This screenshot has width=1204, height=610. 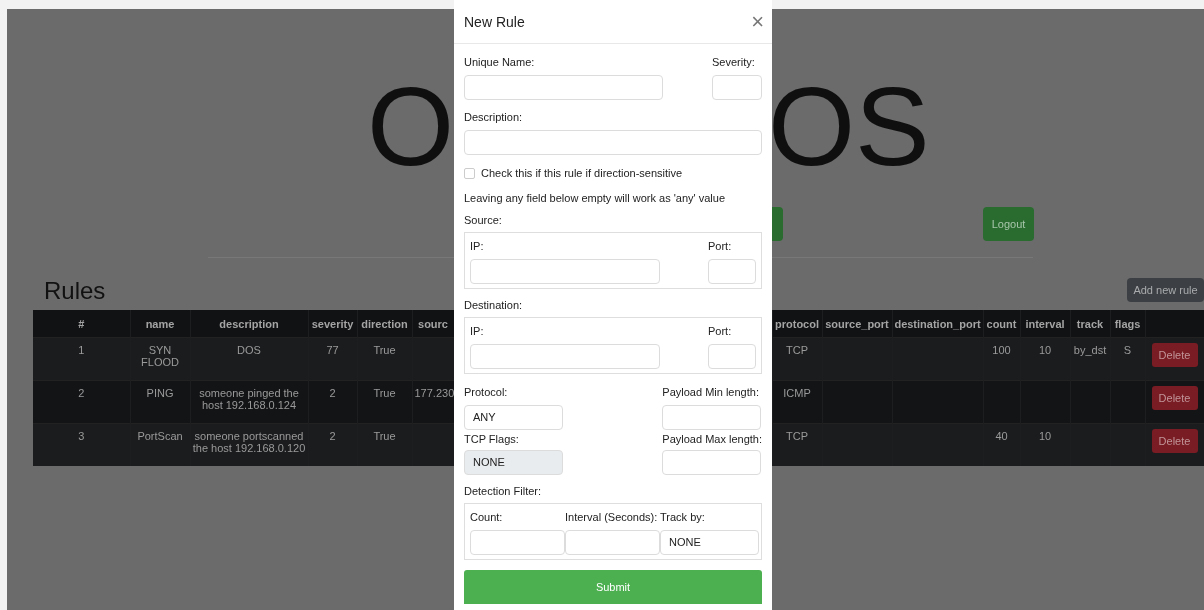 What do you see at coordinates (613, 587) in the screenshot?
I see `submit-button: Submit` at bounding box center [613, 587].